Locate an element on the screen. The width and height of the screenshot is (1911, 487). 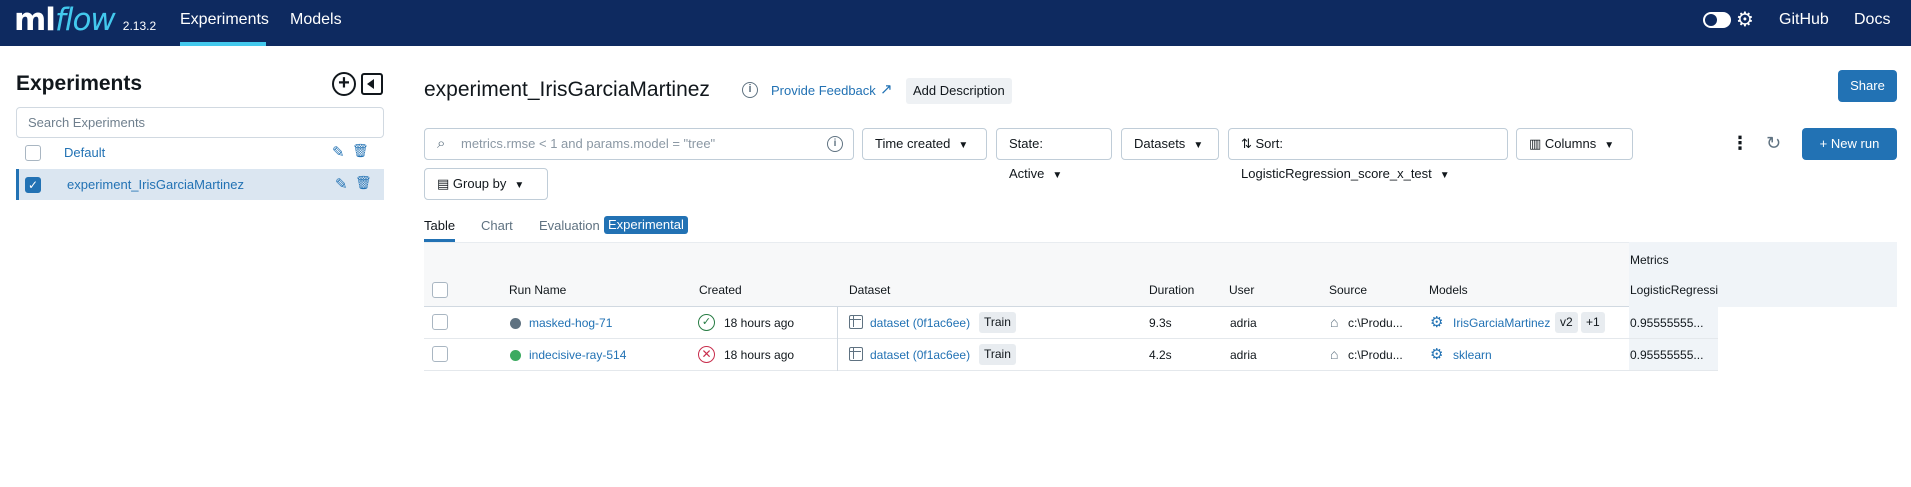
column-header-dataset: Dataset is located at coordinates (869, 290).